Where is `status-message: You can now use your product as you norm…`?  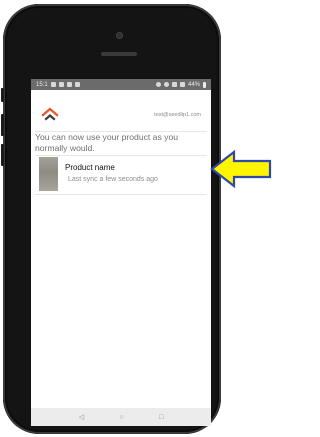
status-message: You can now use your product as you norm… is located at coordinates (107, 142).